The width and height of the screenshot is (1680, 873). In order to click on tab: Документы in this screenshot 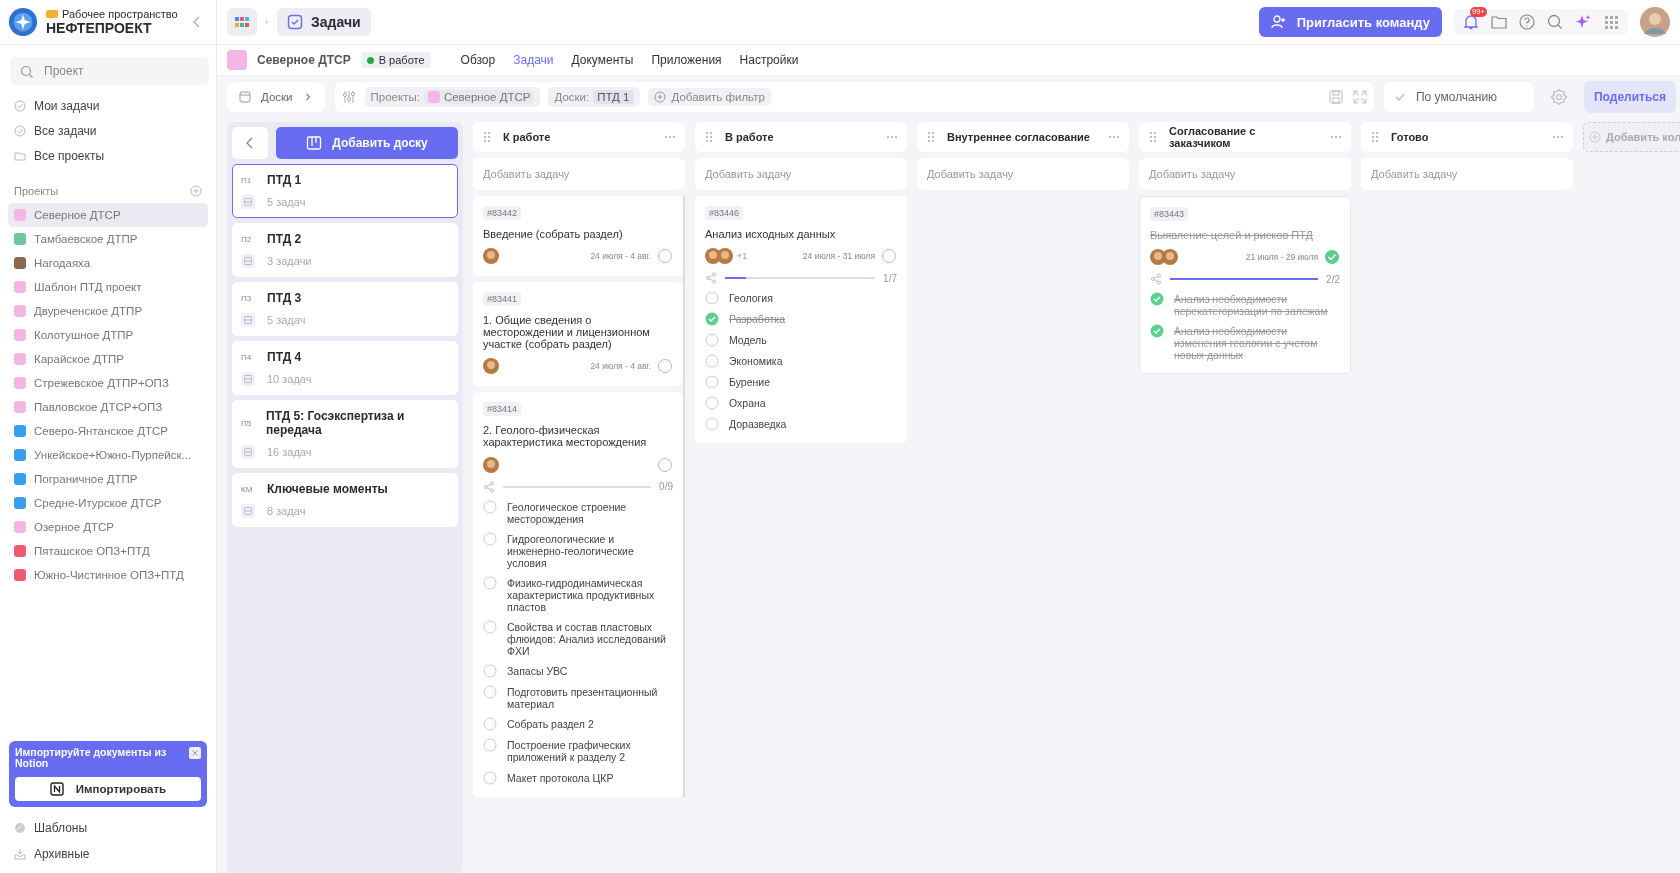, I will do `click(602, 60)`.